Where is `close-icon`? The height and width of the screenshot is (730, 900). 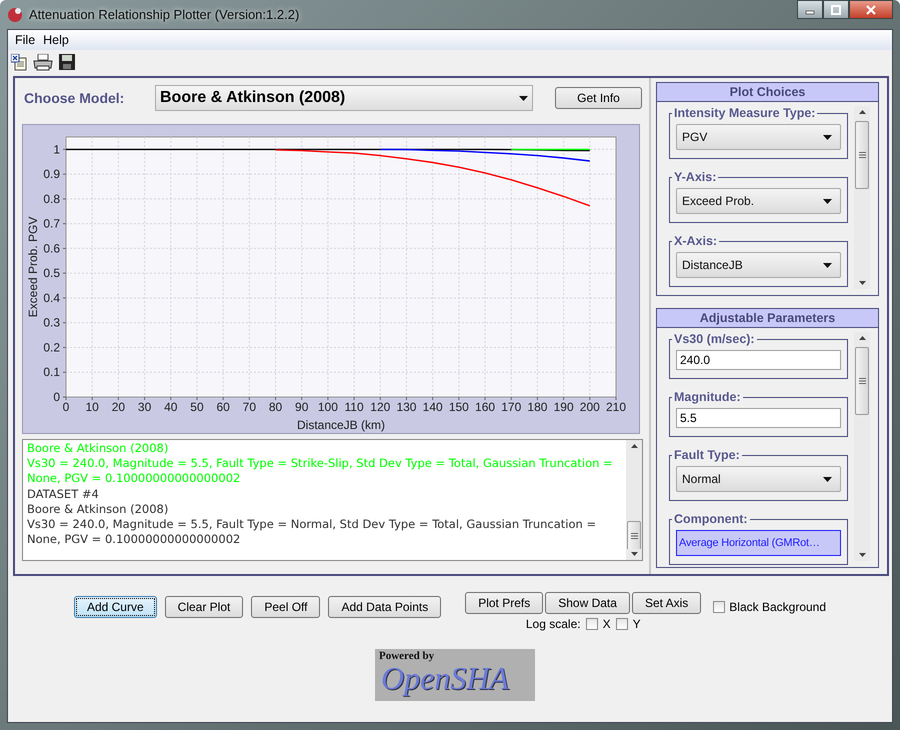
close-icon is located at coordinates (871, 9).